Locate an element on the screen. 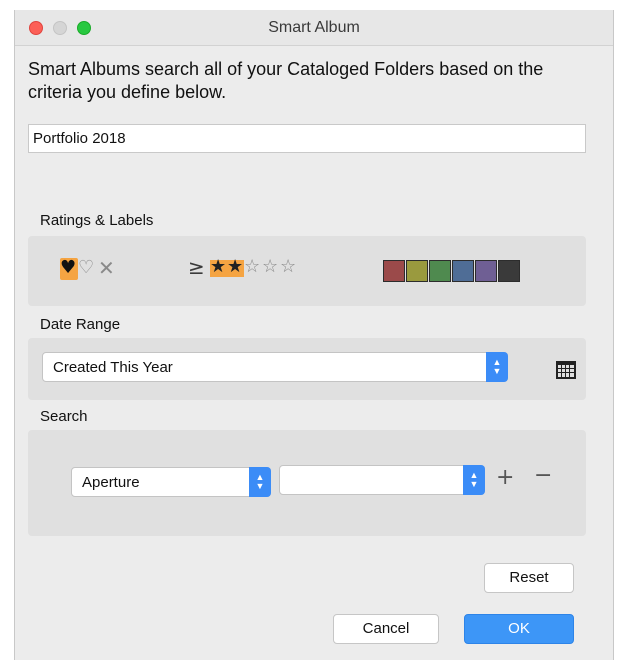 Image resolution: width=617 pixels, height=660 pixels. search-panel: Aperture ▲ ▼ ▲ ▼ + − is located at coordinates (307, 483).